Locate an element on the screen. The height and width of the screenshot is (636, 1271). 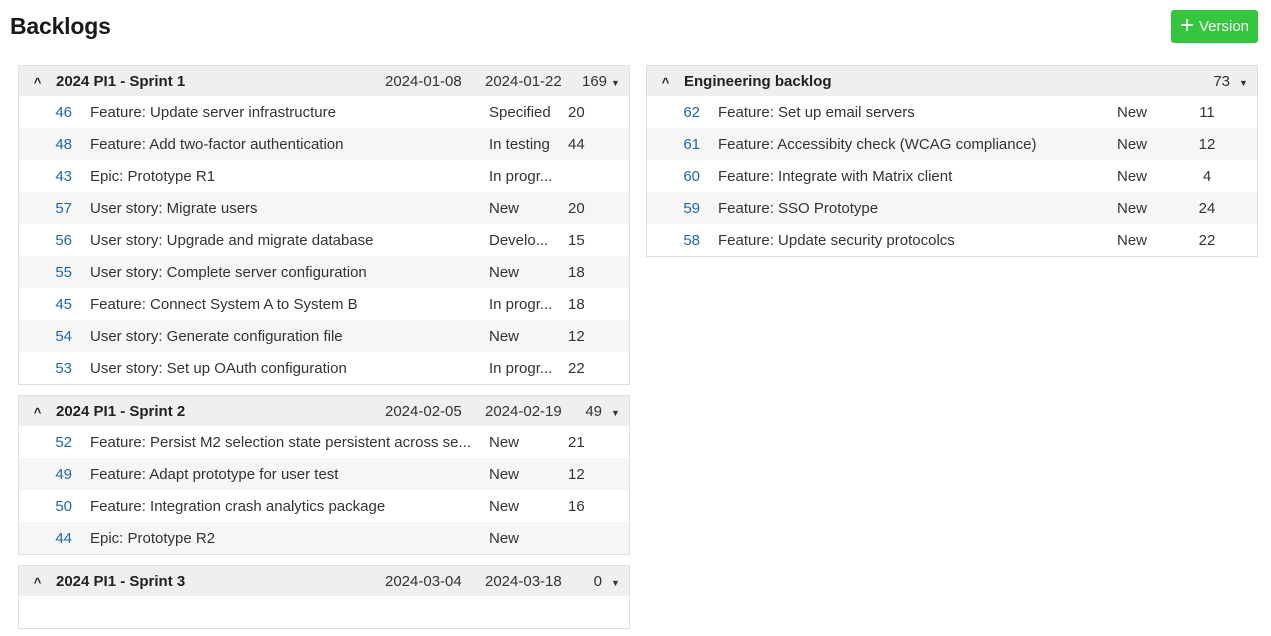
item-id-link: 50 is located at coordinates (54, 506).